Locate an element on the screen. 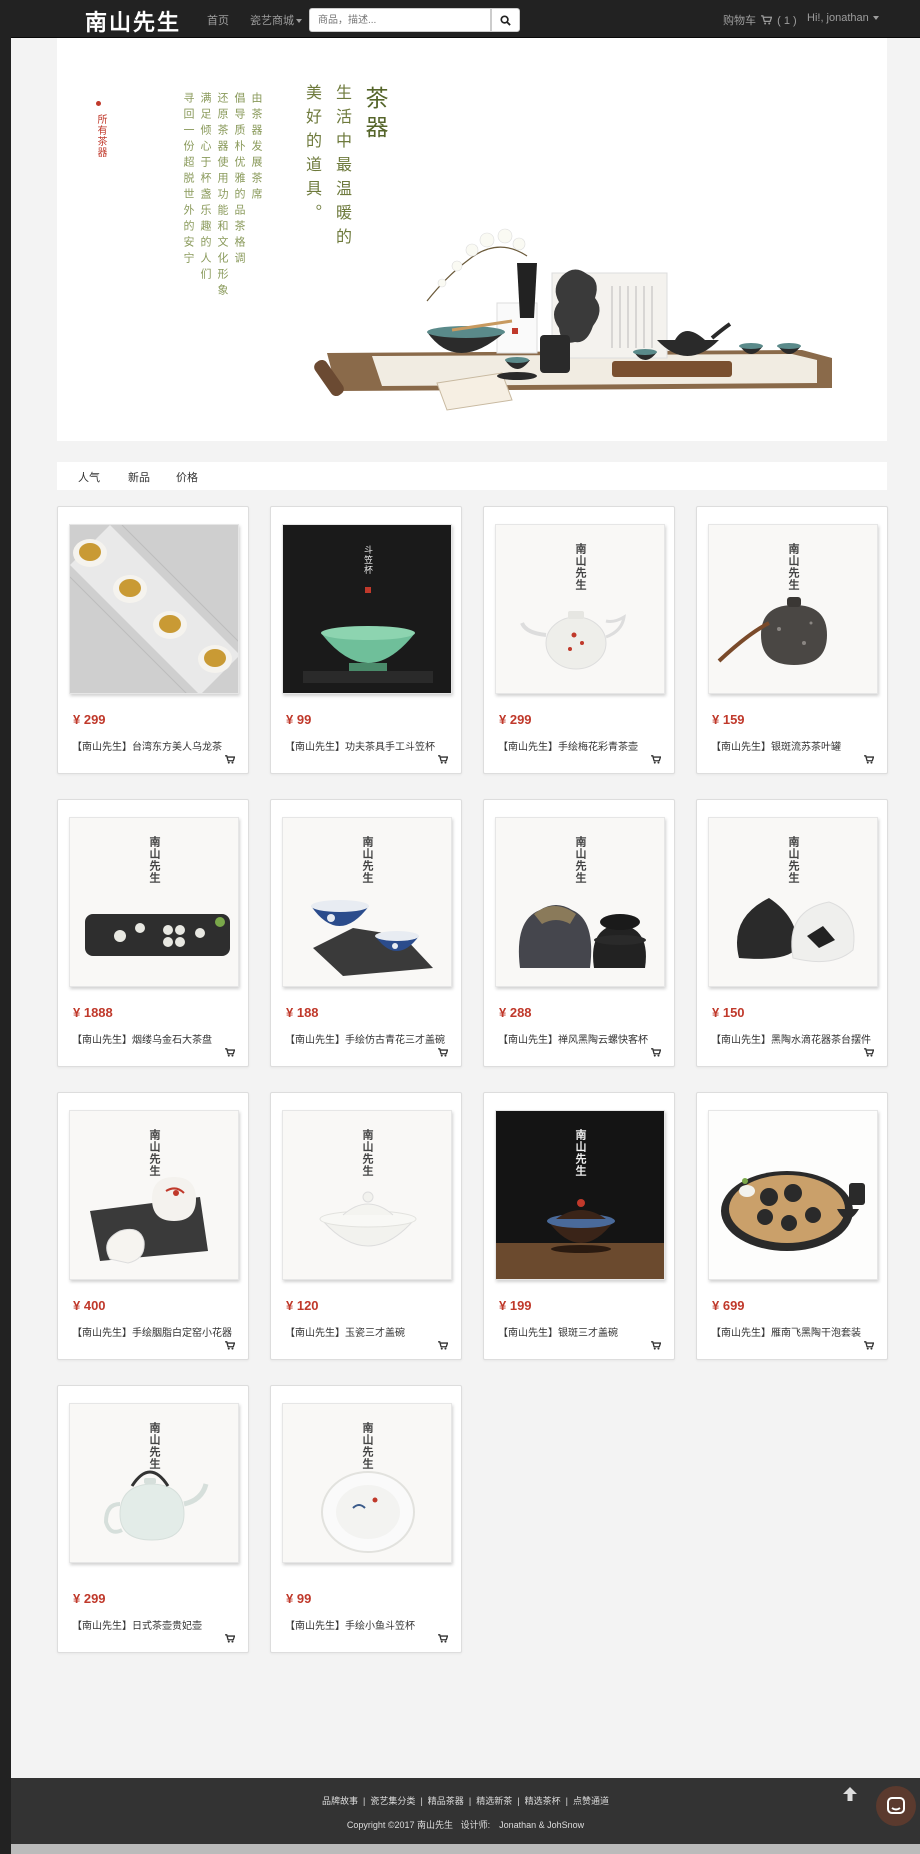 This screenshot has width=920, height=1854. banner-desc-line: 寻回一份超脱世外的安宁 is located at coordinates (188, 180).